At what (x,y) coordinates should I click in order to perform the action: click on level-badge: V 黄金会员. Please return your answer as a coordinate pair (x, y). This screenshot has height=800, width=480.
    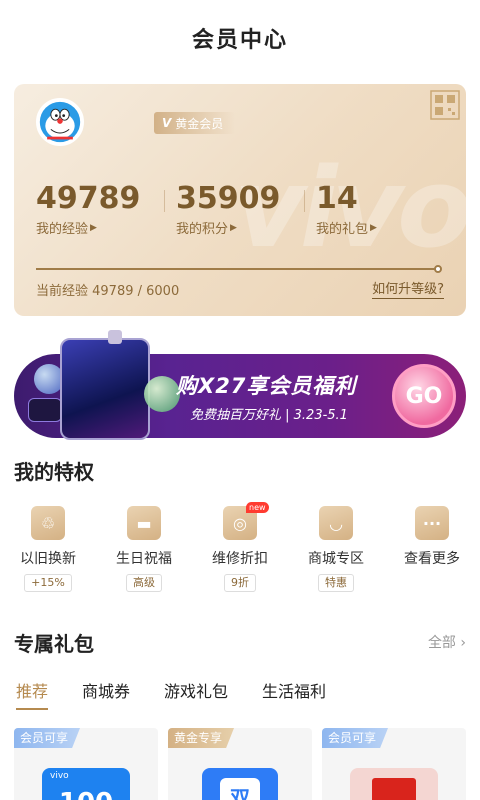
    Looking at the image, I should click on (195, 123).